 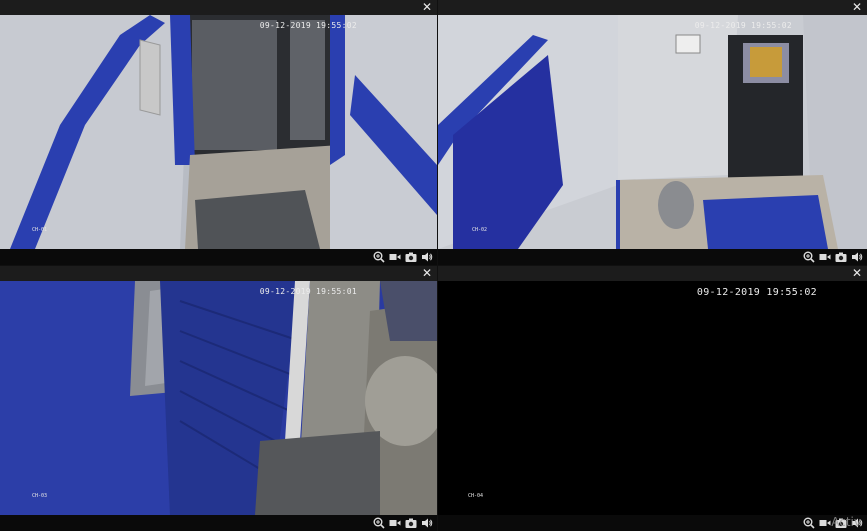 I want to click on camera-label-overlay: CH-02, so click(x=480, y=230).